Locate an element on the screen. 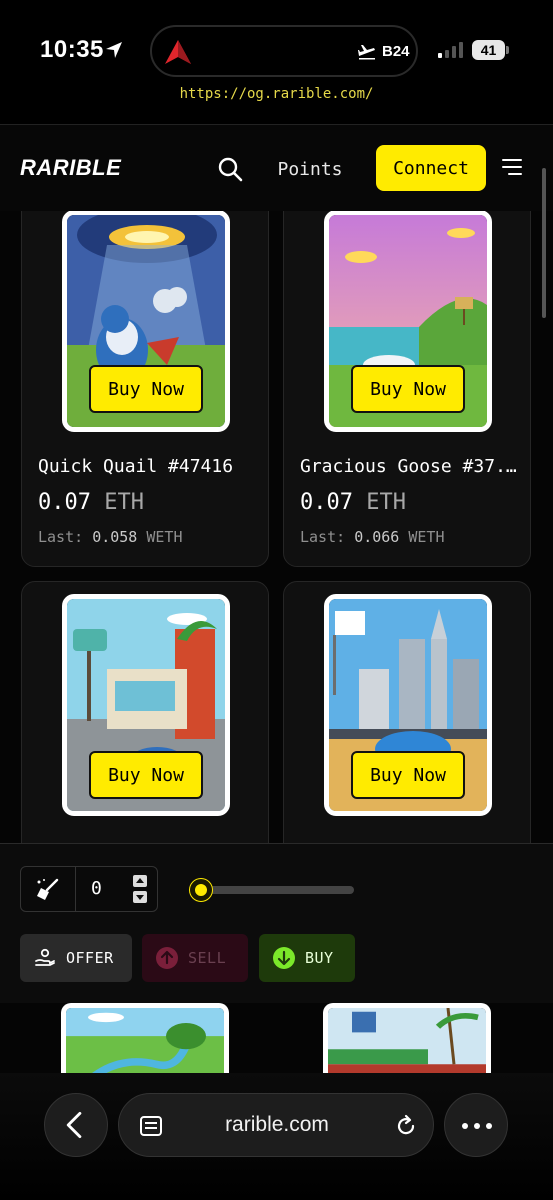 The width and height of the screenshot is (553, 1200). back-button is located at coordinates (76, 1125).